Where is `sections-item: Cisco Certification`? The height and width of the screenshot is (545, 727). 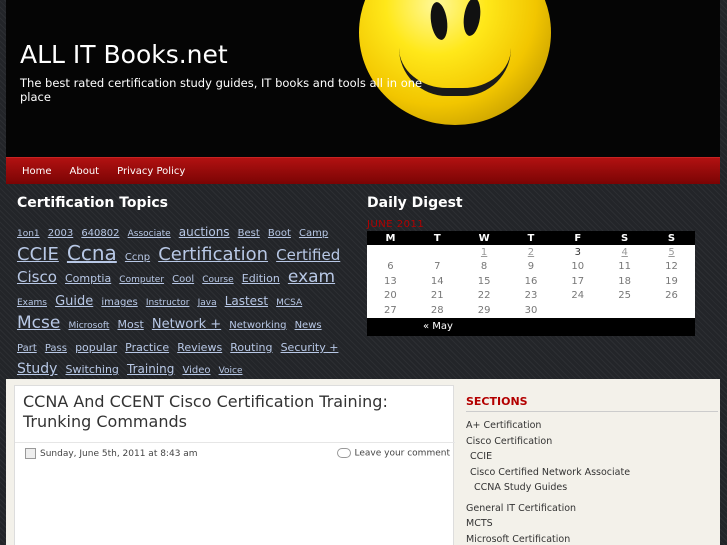
sections-item: Cisco Certification is located at coordinates (592, 443).